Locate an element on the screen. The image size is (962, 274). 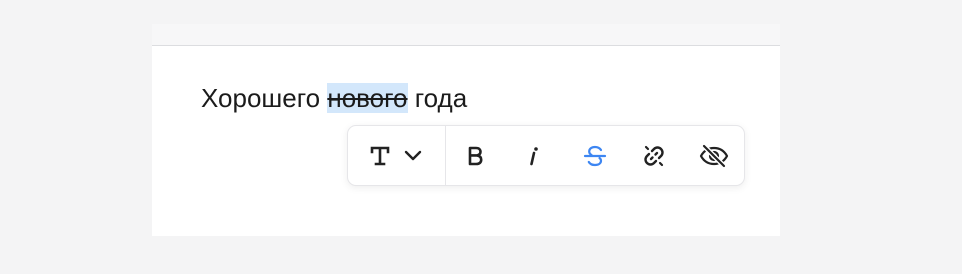
formatting-toolbar is located at coordinates (546, 155).